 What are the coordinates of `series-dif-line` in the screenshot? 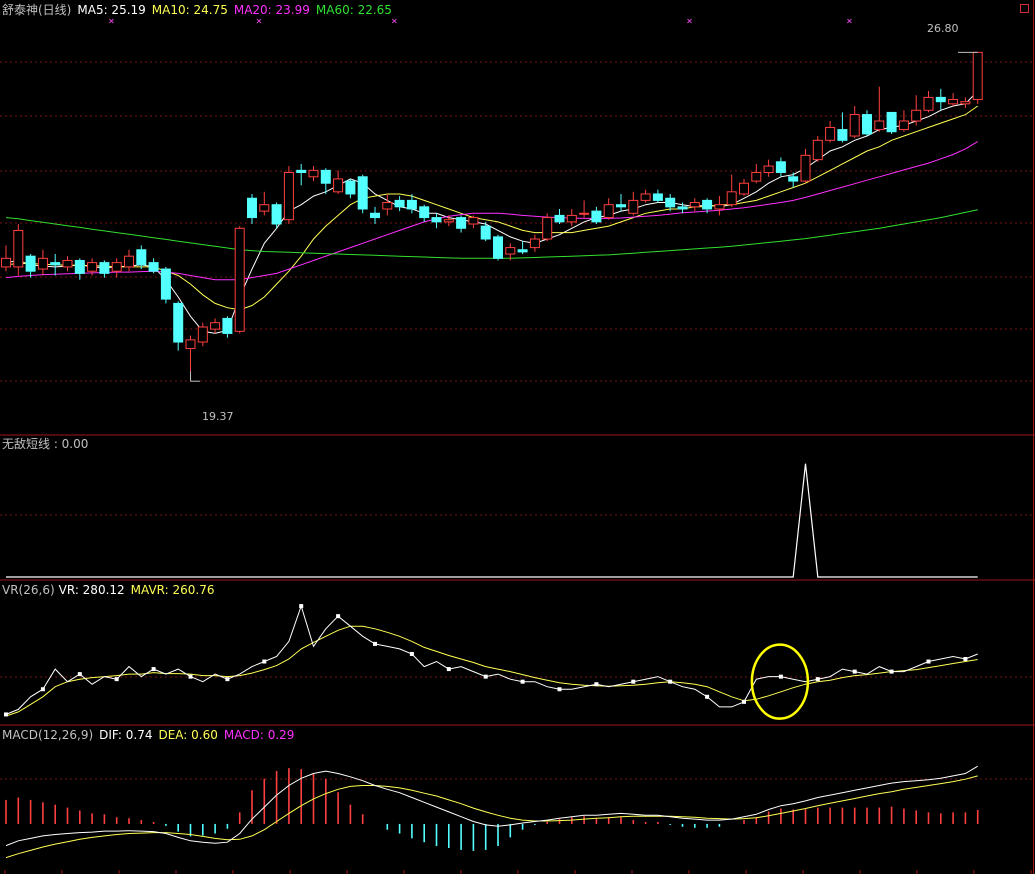 It's located at (491, 806).